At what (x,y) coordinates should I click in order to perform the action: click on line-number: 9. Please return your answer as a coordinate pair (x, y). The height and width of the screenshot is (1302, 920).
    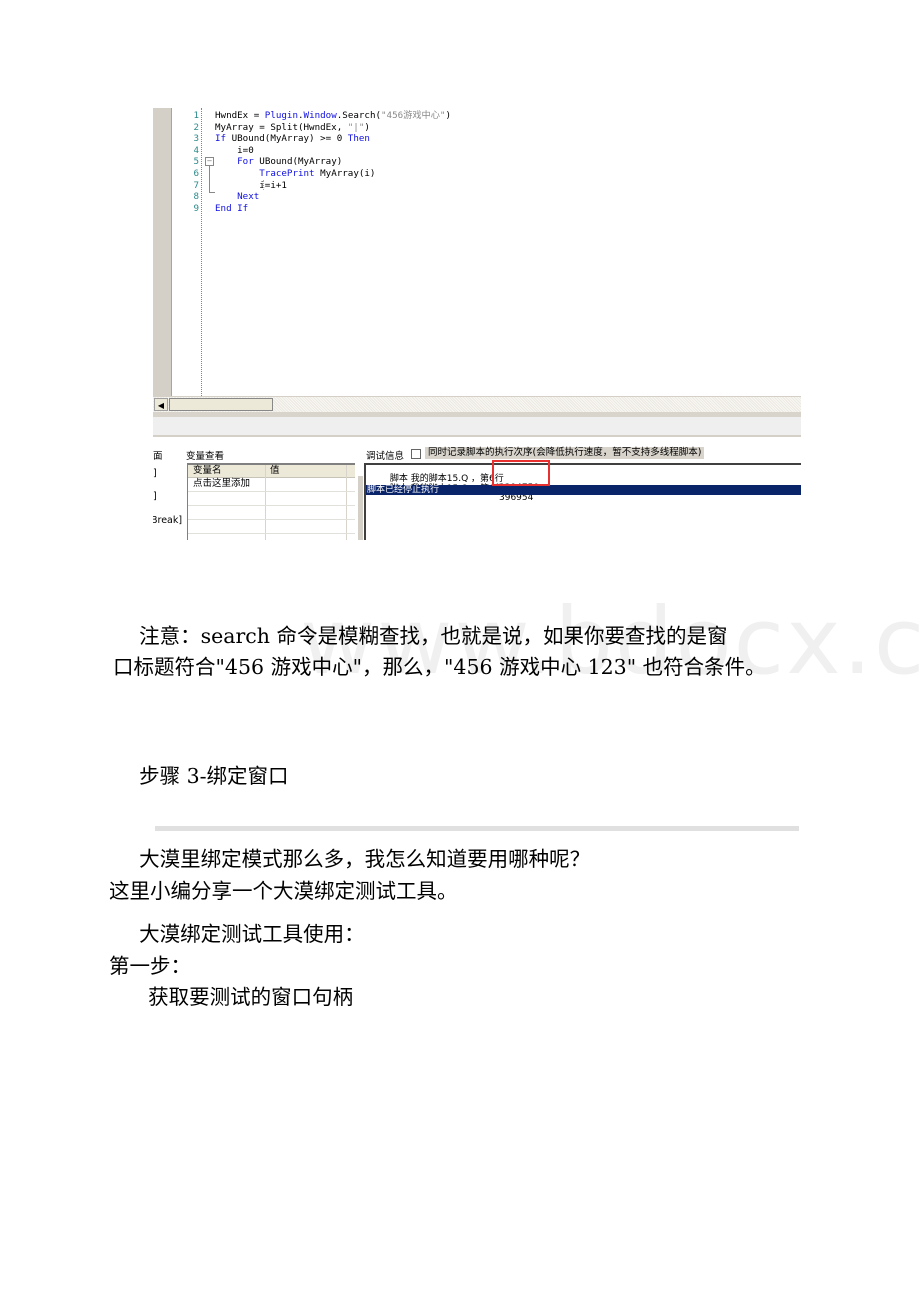
    Looking at the image, I should click on (196, 208).